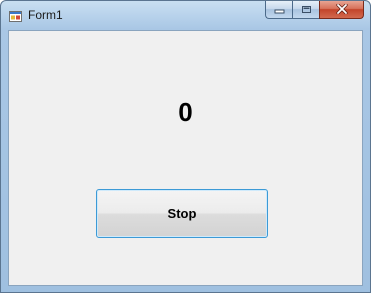 The height and width of the screenshot is (293, 371). I want to click on minimize-icon, so click(279, 10).